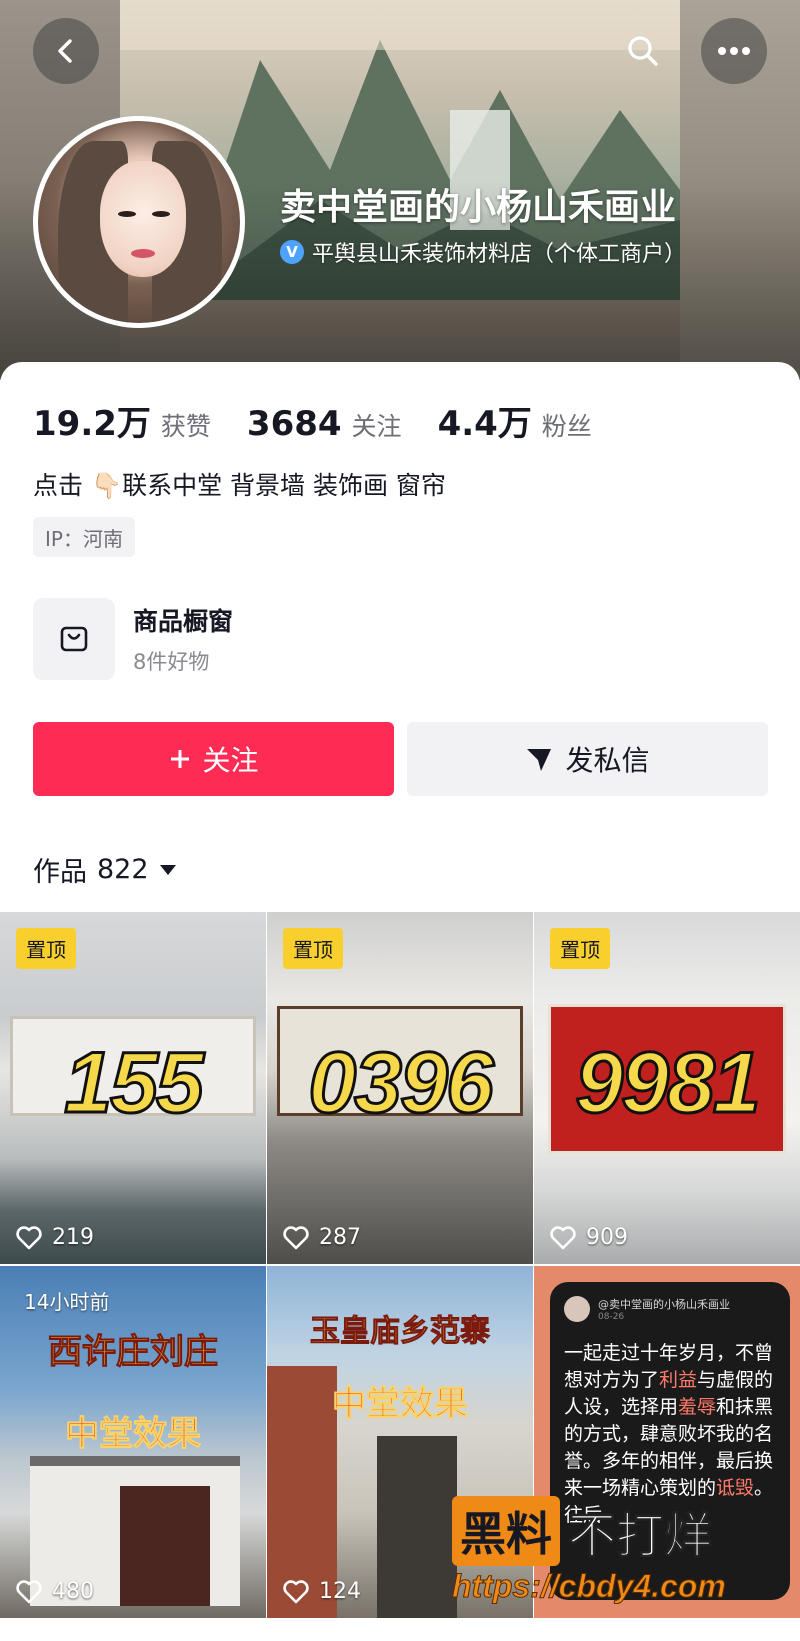 This screenshot has height=1641, width=800. What do you see at coordinates (73, 1237) in the screenshot?
I see `likes-count-tile: 219` at bounding box center [73, 1237].